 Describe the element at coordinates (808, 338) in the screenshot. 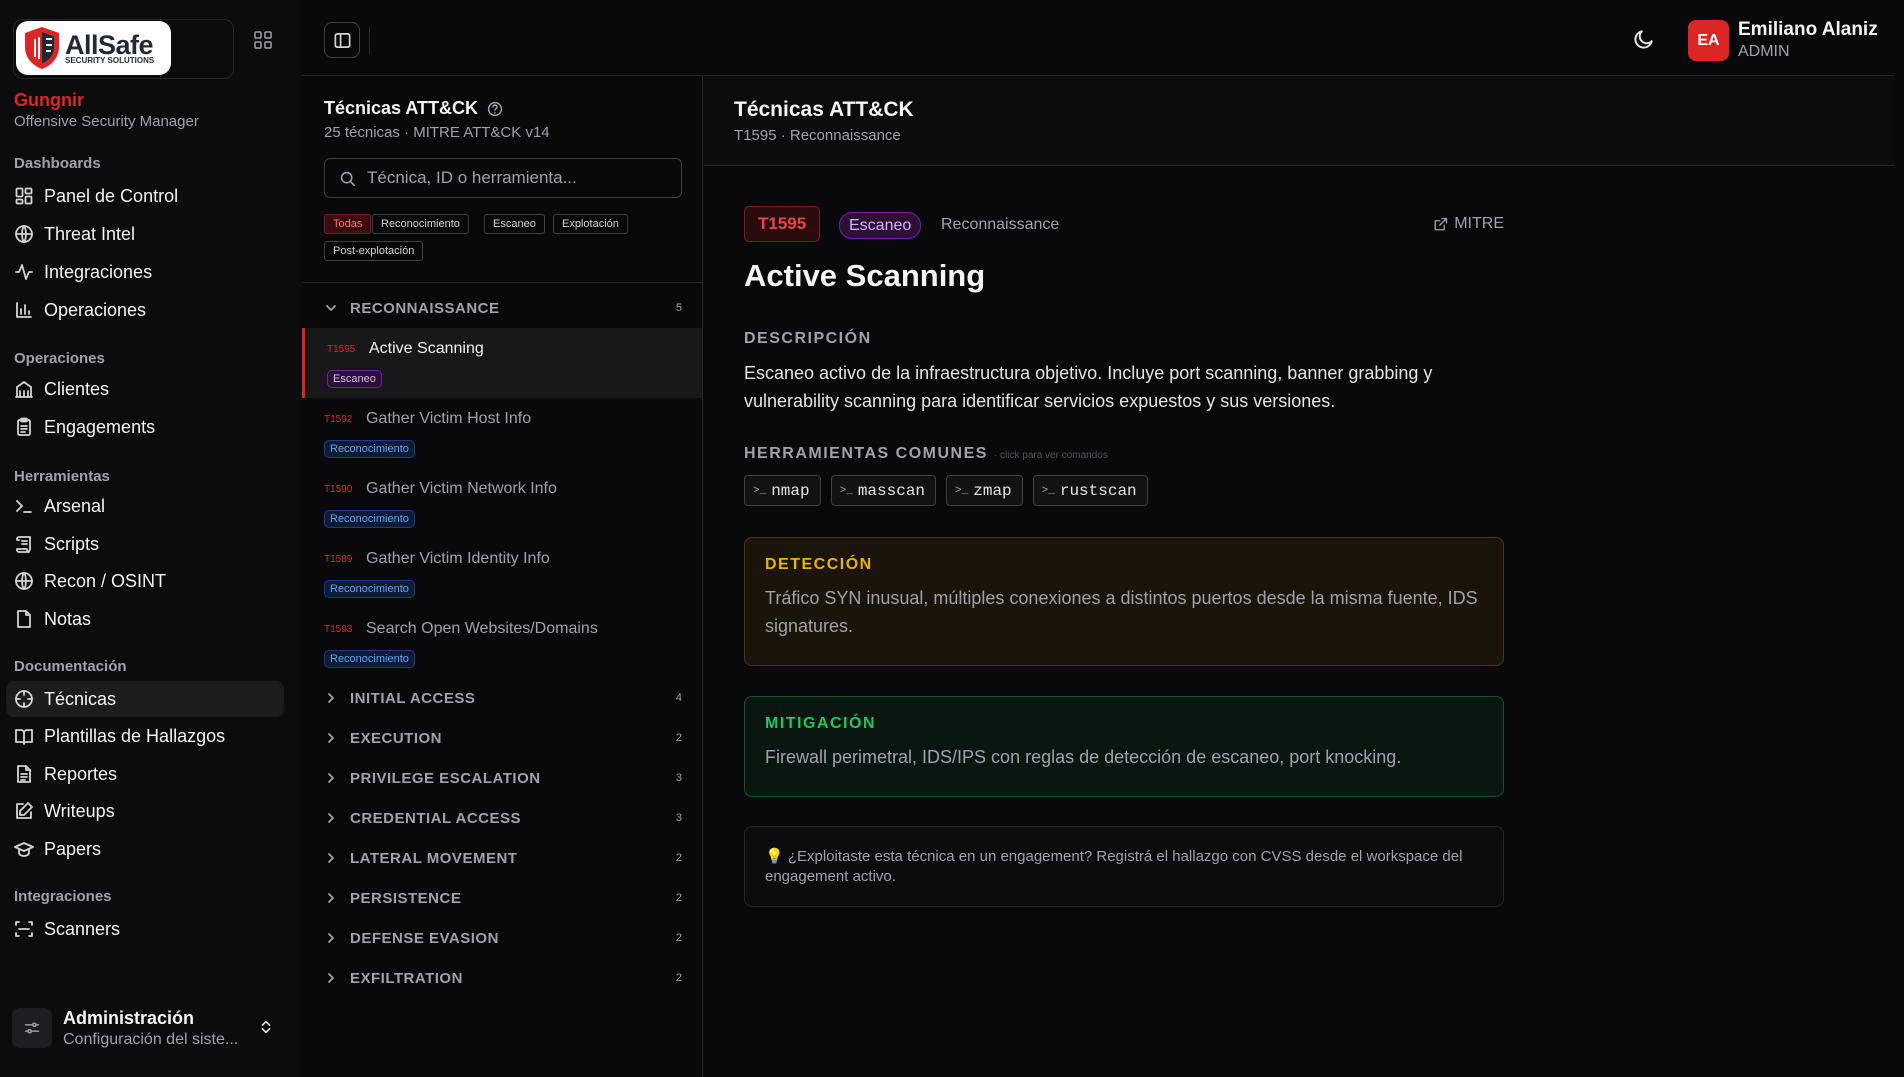

I see `description-label: DESCRIPCIÓN` at that location.